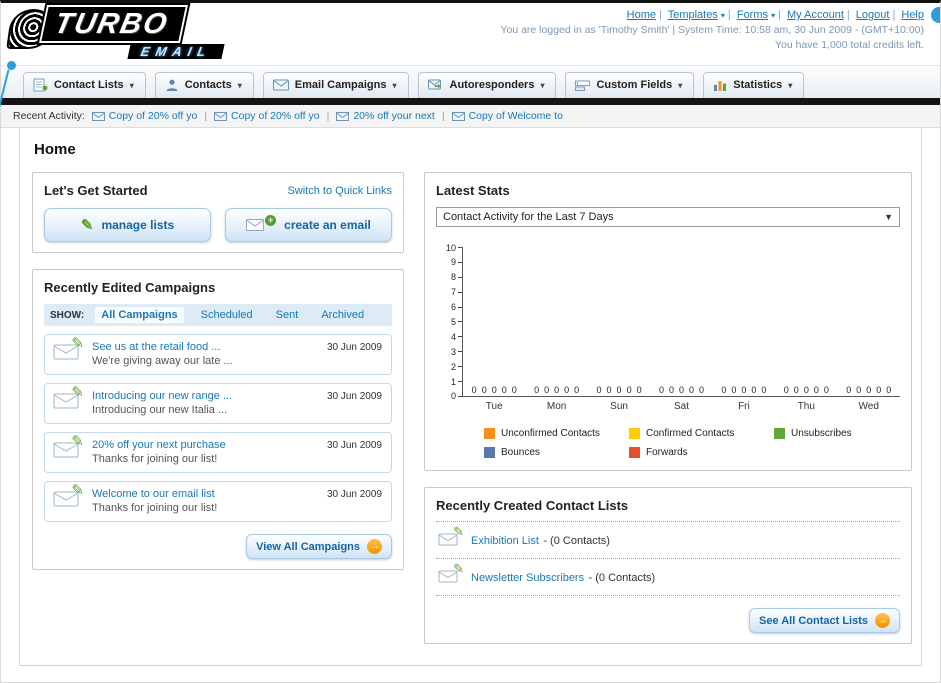 Image resolution: width=941 pixels, height=683 pixels. Describe the element at coordinates (138, 225) in the screenshot. I see `manage-lists-label: manage lists` at that location.